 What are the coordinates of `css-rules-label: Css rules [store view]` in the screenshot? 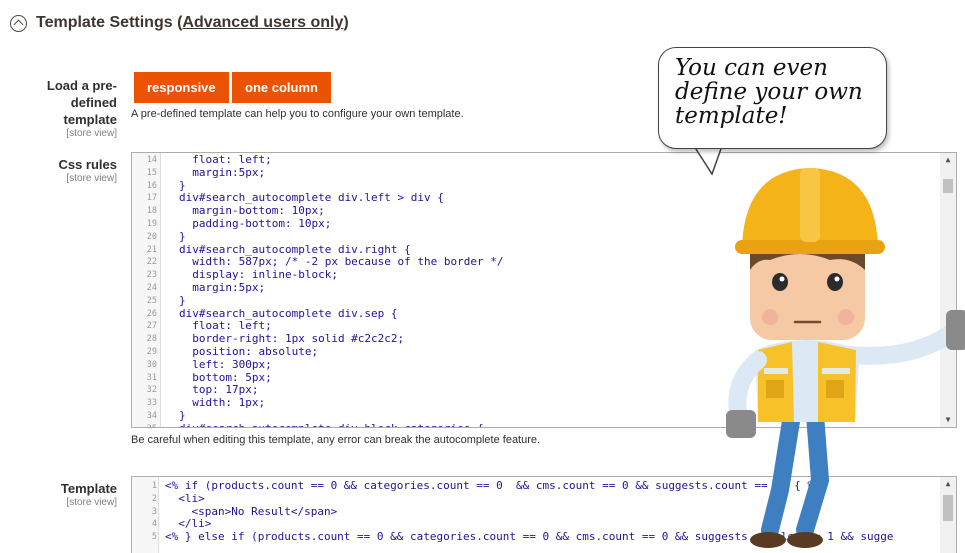 It's located at (72, 170).